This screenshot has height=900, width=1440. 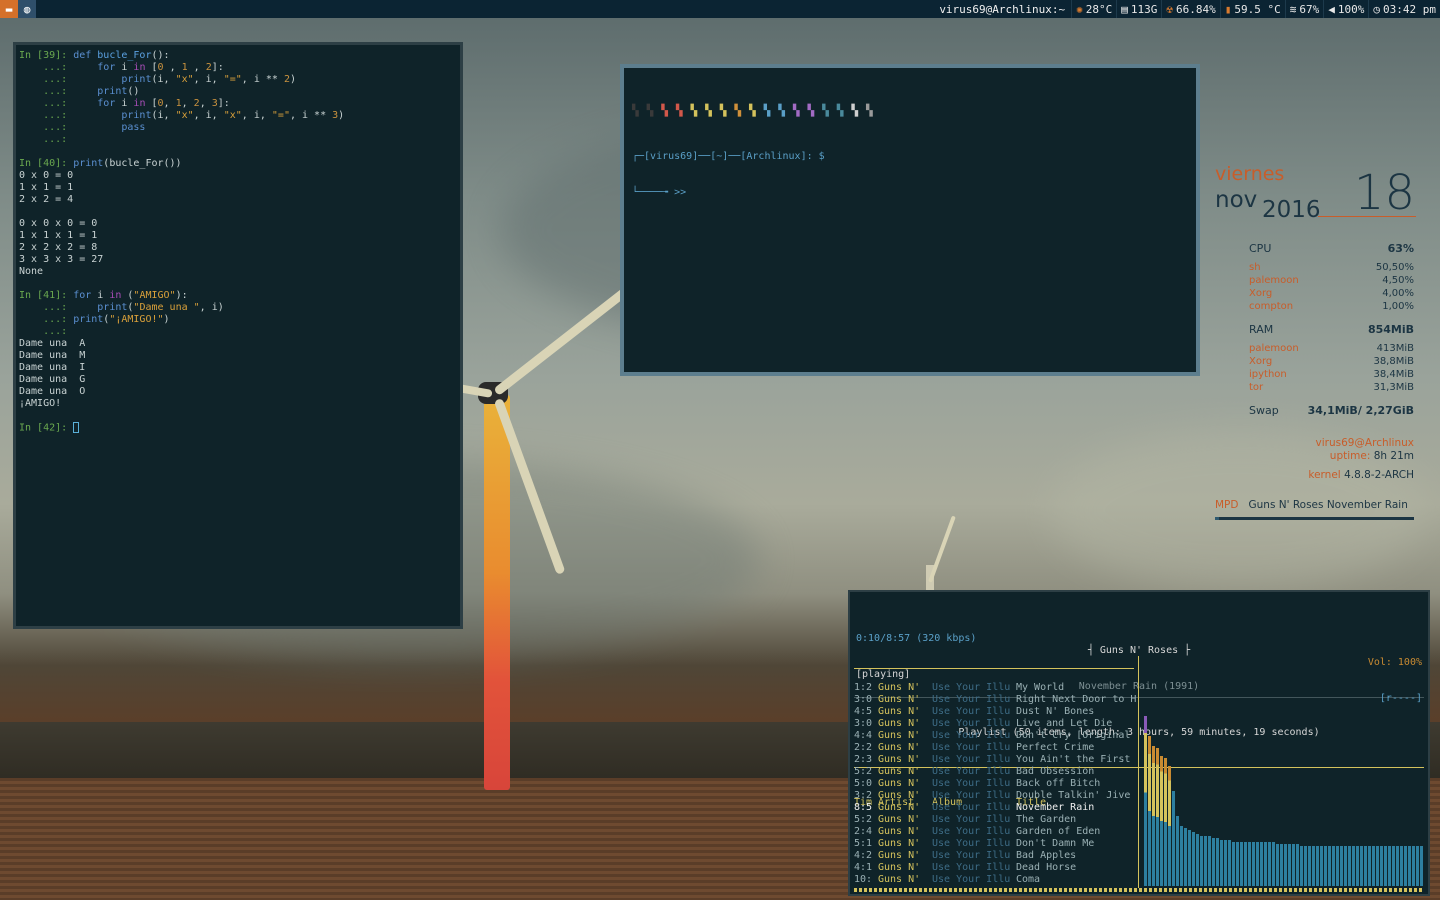 I want to click on process-name: tor, so click(x=1256, y=387).